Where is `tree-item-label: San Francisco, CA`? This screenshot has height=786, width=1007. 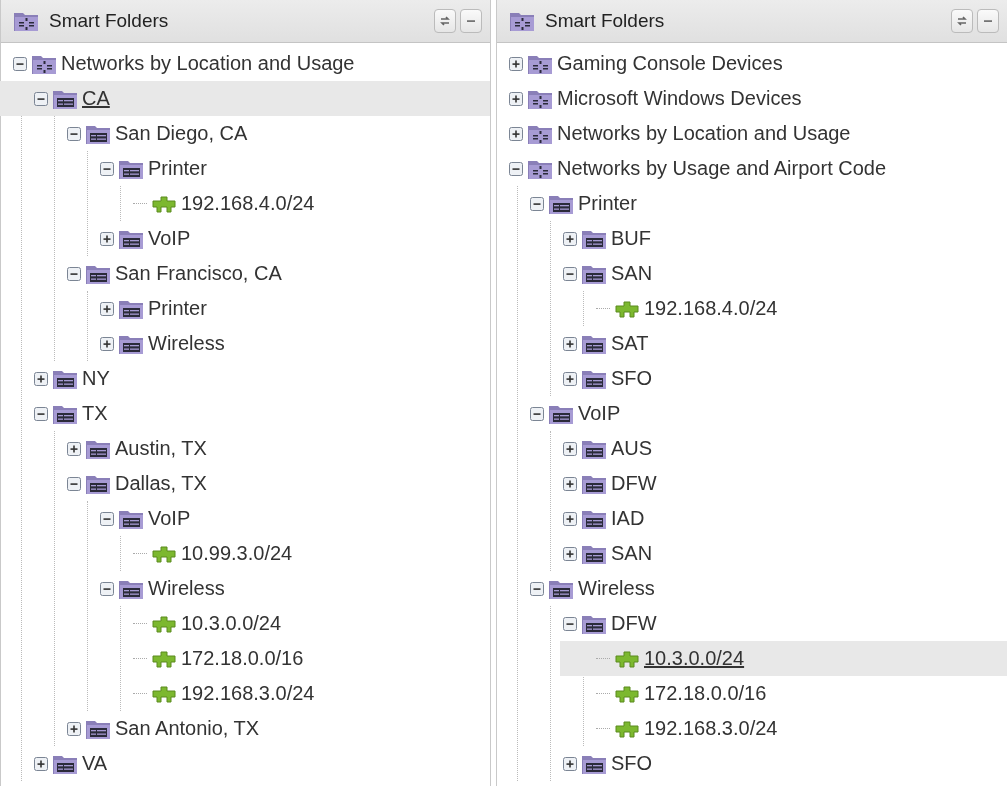
tree-item-label: San Francisco, CA is located at coordinates (198, 273).